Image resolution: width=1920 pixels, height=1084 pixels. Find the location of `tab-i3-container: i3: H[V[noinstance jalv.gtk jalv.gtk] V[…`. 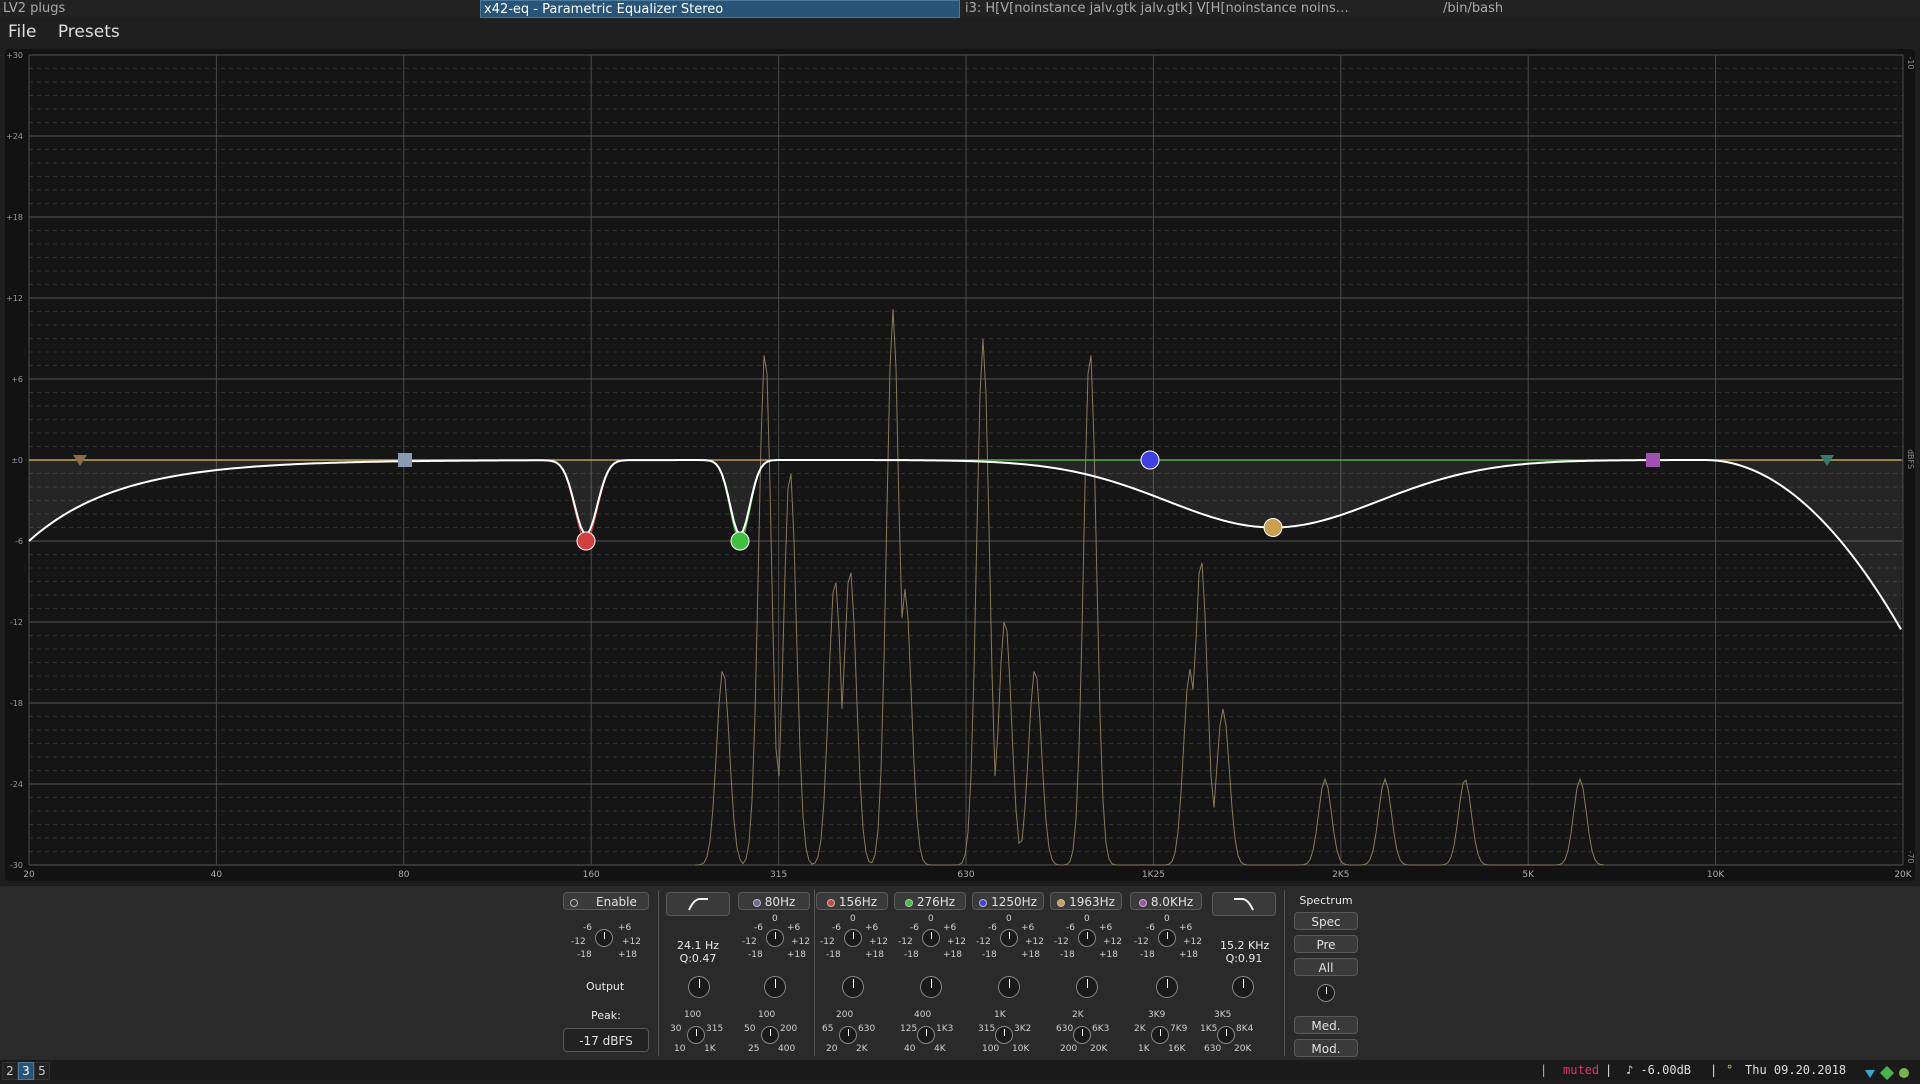

tab-i3-container: i3: H[V[noinstance jalv.gtk jalv.gtk] V[… is located at coordinates (1203, 9).